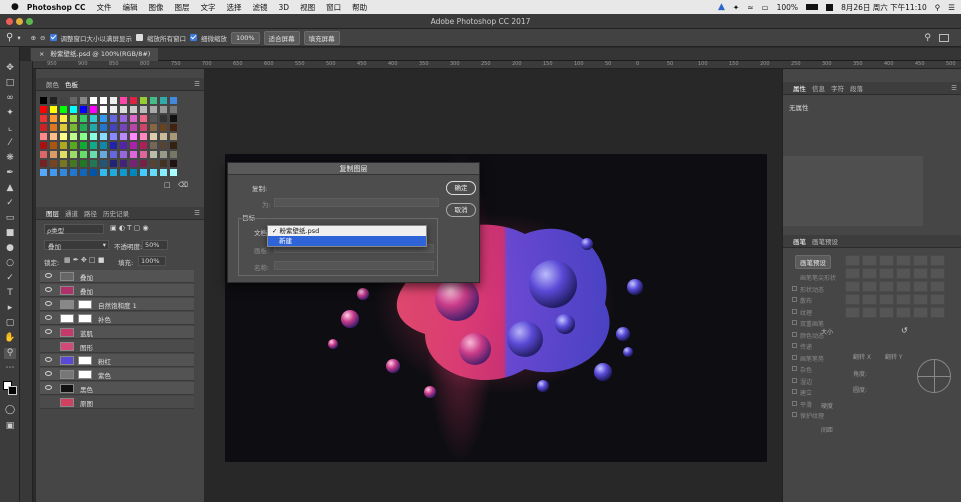  I want to click on close-window-icon, so click(9, 21).